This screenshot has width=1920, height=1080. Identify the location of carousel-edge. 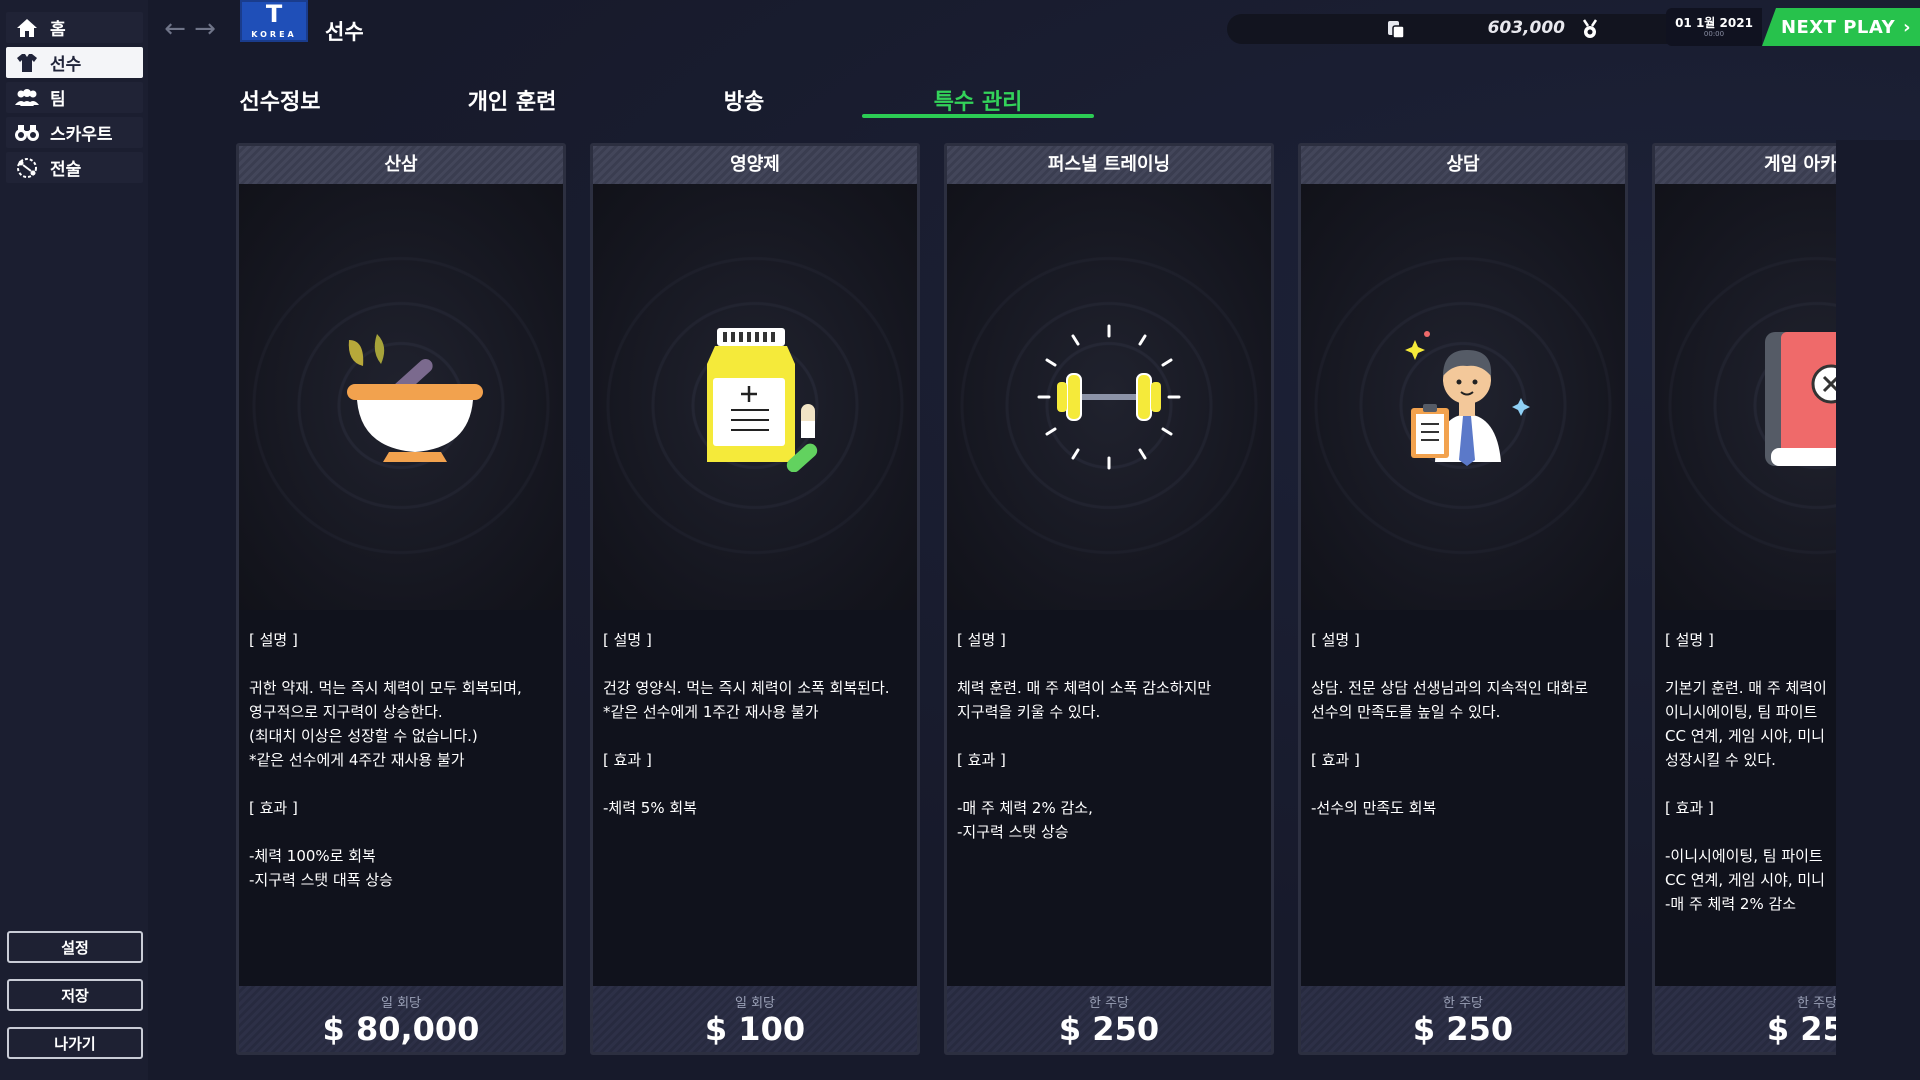
(1878, 610).